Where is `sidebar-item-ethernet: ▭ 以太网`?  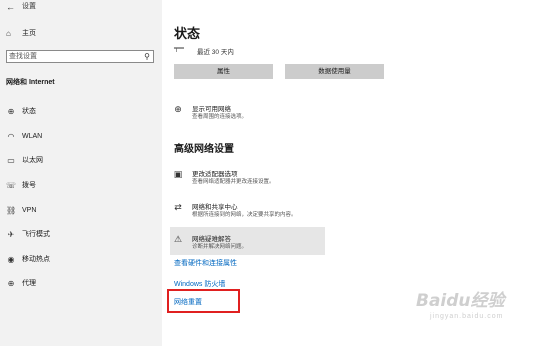 sidebar-item-ethernet: ▭ 以太网 is located at coordinates (81, 161).